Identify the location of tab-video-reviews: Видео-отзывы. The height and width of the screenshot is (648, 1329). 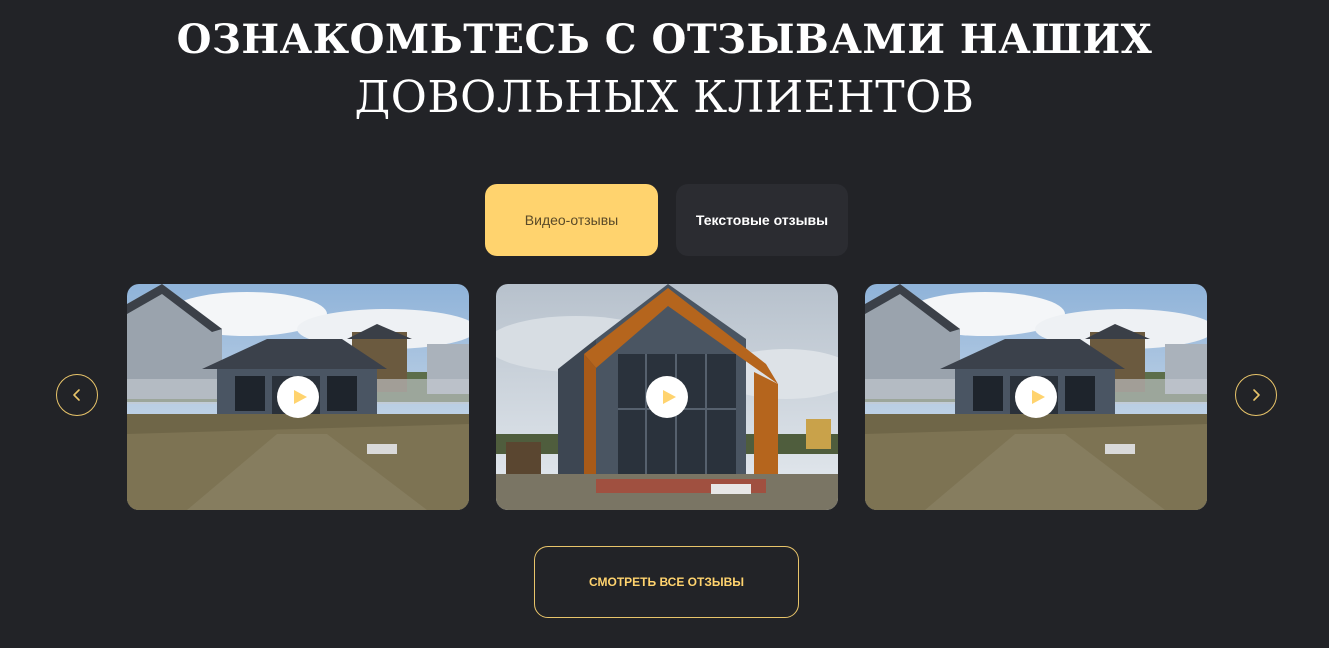
(571, 220).